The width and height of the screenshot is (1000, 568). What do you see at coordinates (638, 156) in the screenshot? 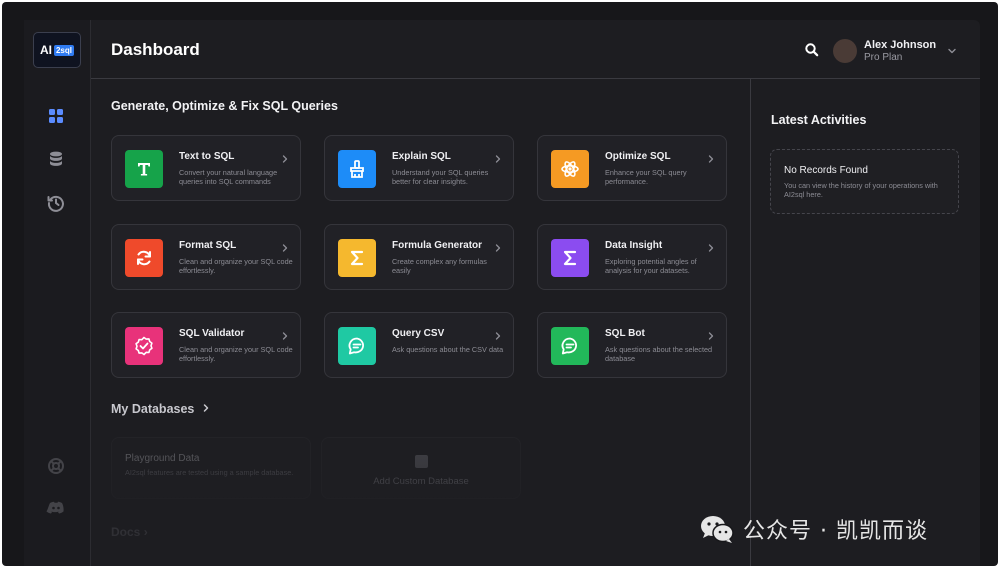
I see `card-title: Optimize SQL` at bounding box center [638, 156].